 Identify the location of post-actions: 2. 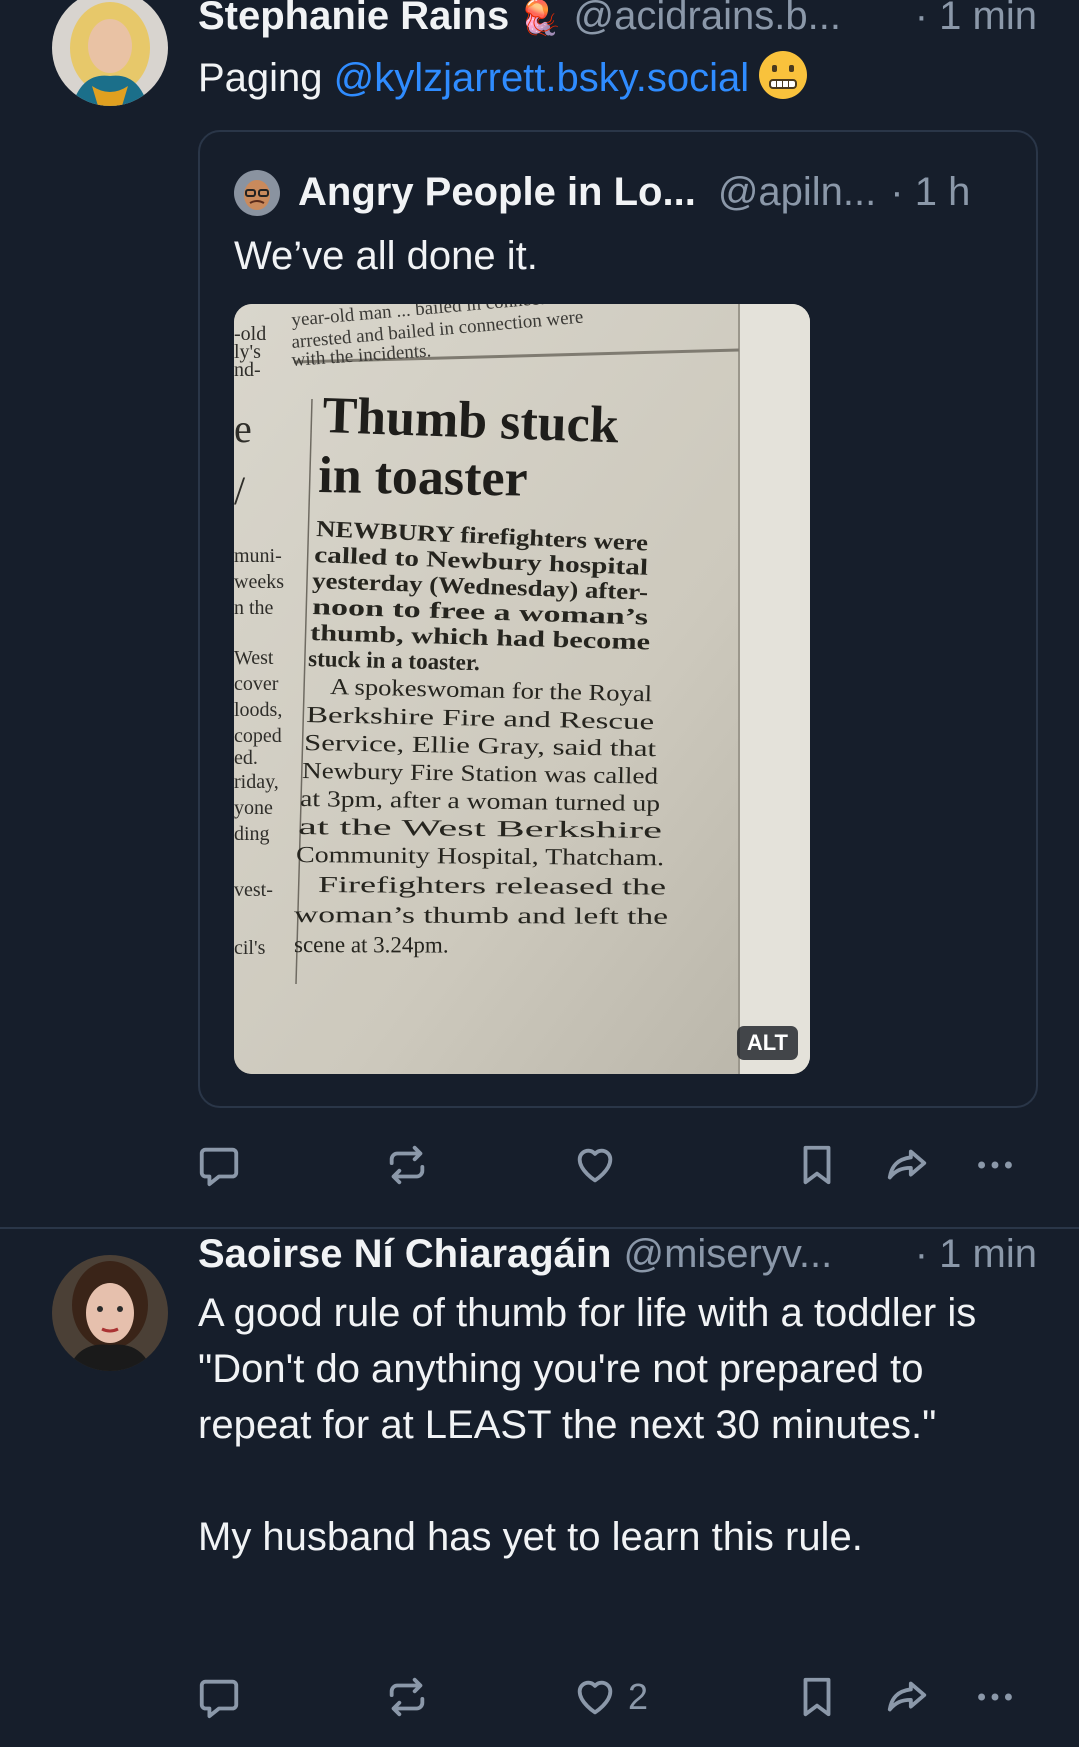
(616, 1697).